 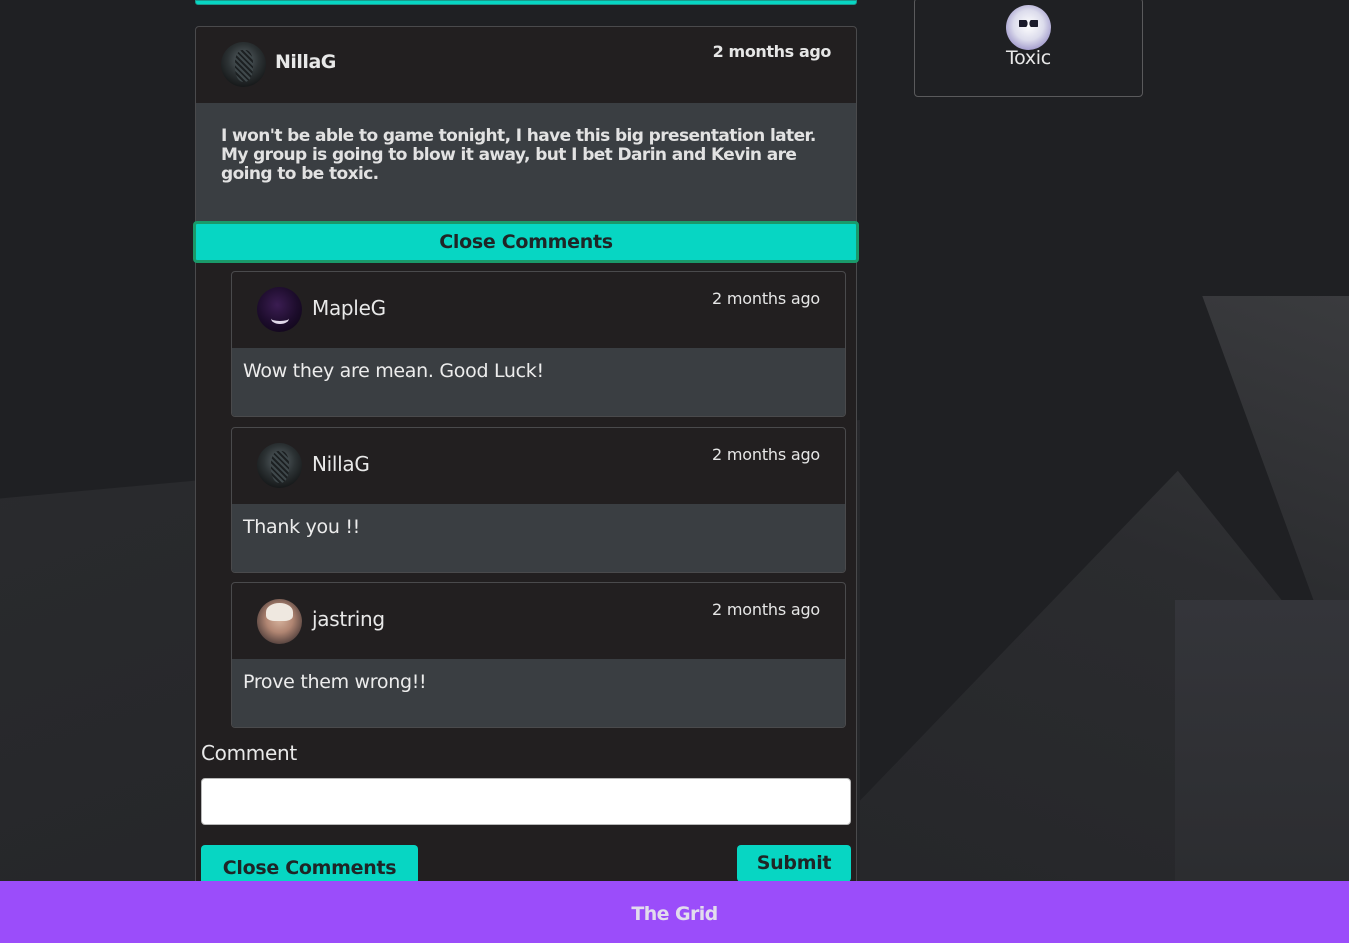 What do you see at coordinates (538, 310) in the screenshot?
I see `comment-header: MapleG 2 months ago` at bounding box center [538, 310].